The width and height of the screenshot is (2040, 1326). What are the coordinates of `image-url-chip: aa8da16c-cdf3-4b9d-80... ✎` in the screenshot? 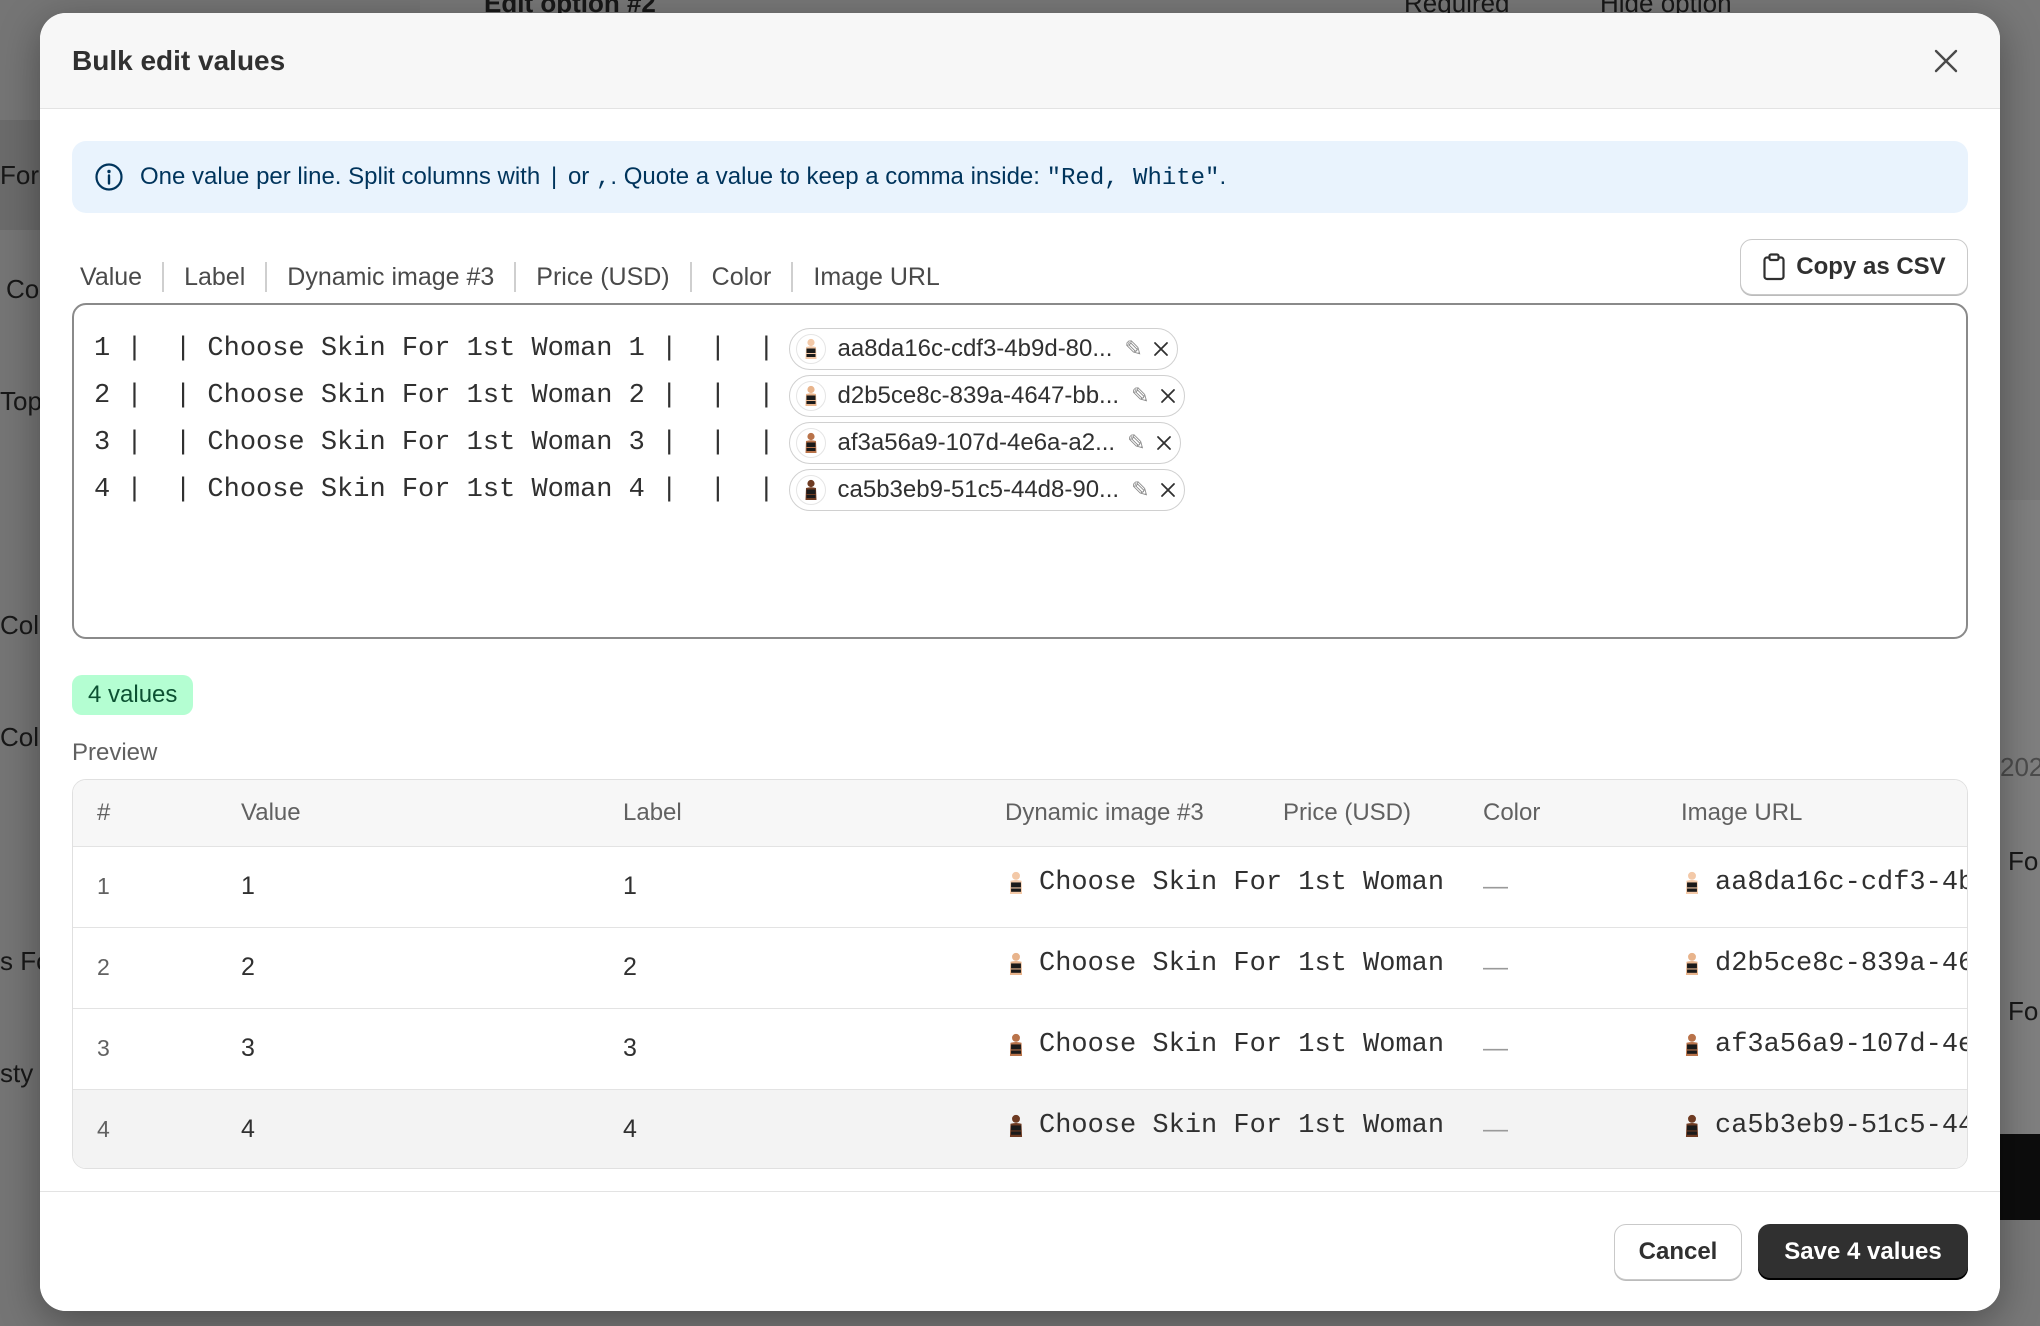 It's located at (983, 348).